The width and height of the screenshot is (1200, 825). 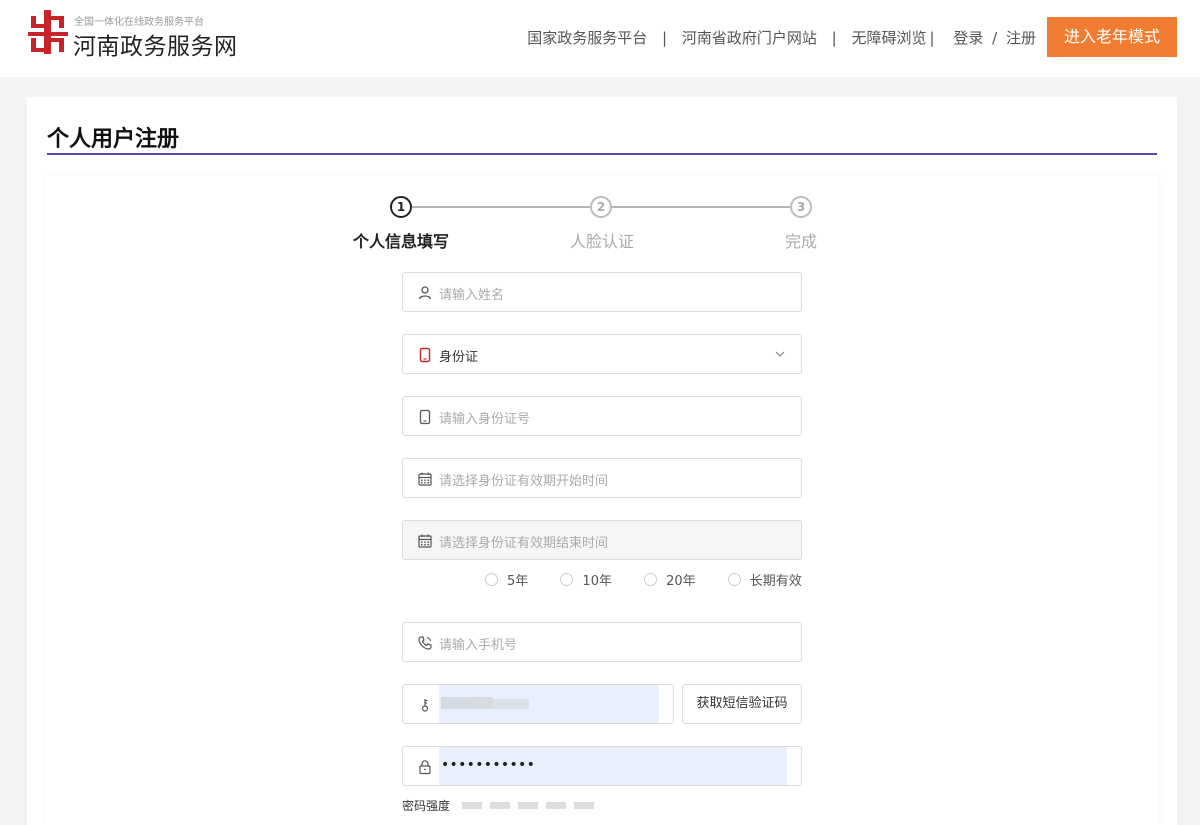 I want to click on step-3-label: 完成, so click(x=801, y=241).